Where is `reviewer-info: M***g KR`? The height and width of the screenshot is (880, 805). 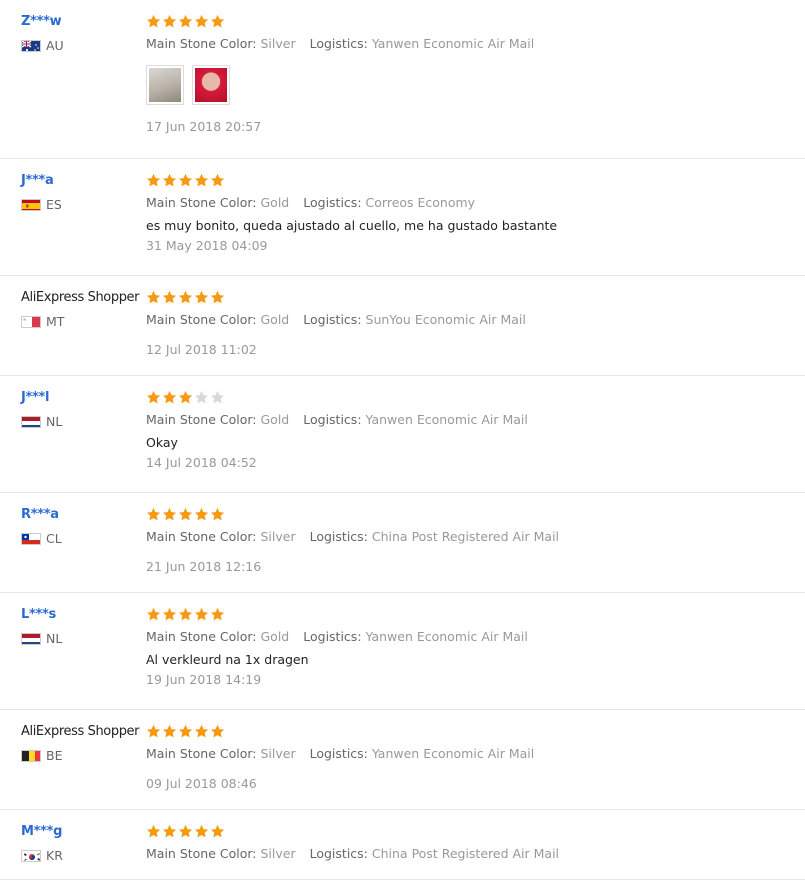 reviewer-info: M***g KR is located at coordinates (83, 843).